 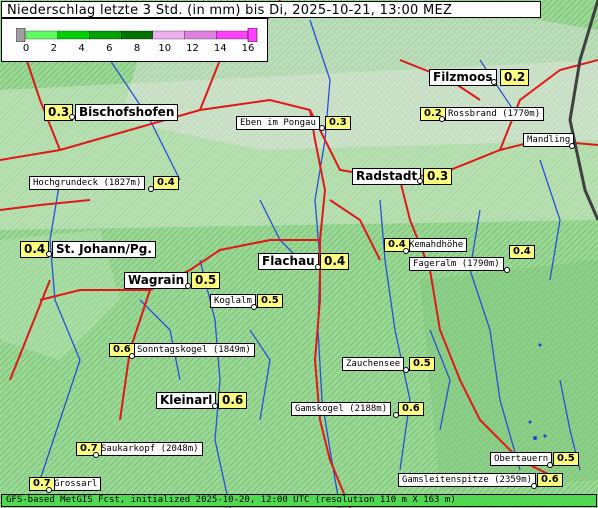 I want to click on legend-color-scale, so click(x=137, y=35).